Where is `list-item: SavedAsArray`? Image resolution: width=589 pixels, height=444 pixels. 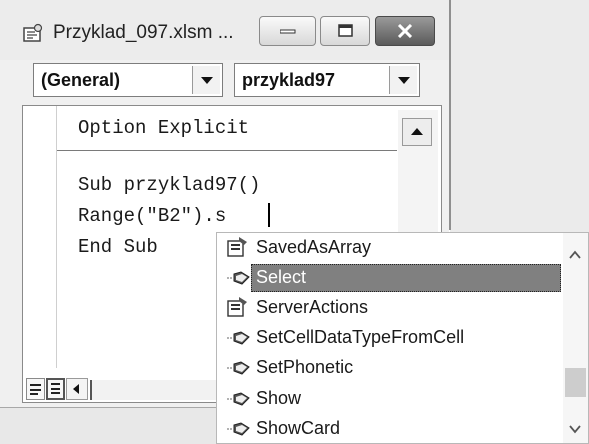 list-item: SavedAsArray is located at coordinates (390, 248).